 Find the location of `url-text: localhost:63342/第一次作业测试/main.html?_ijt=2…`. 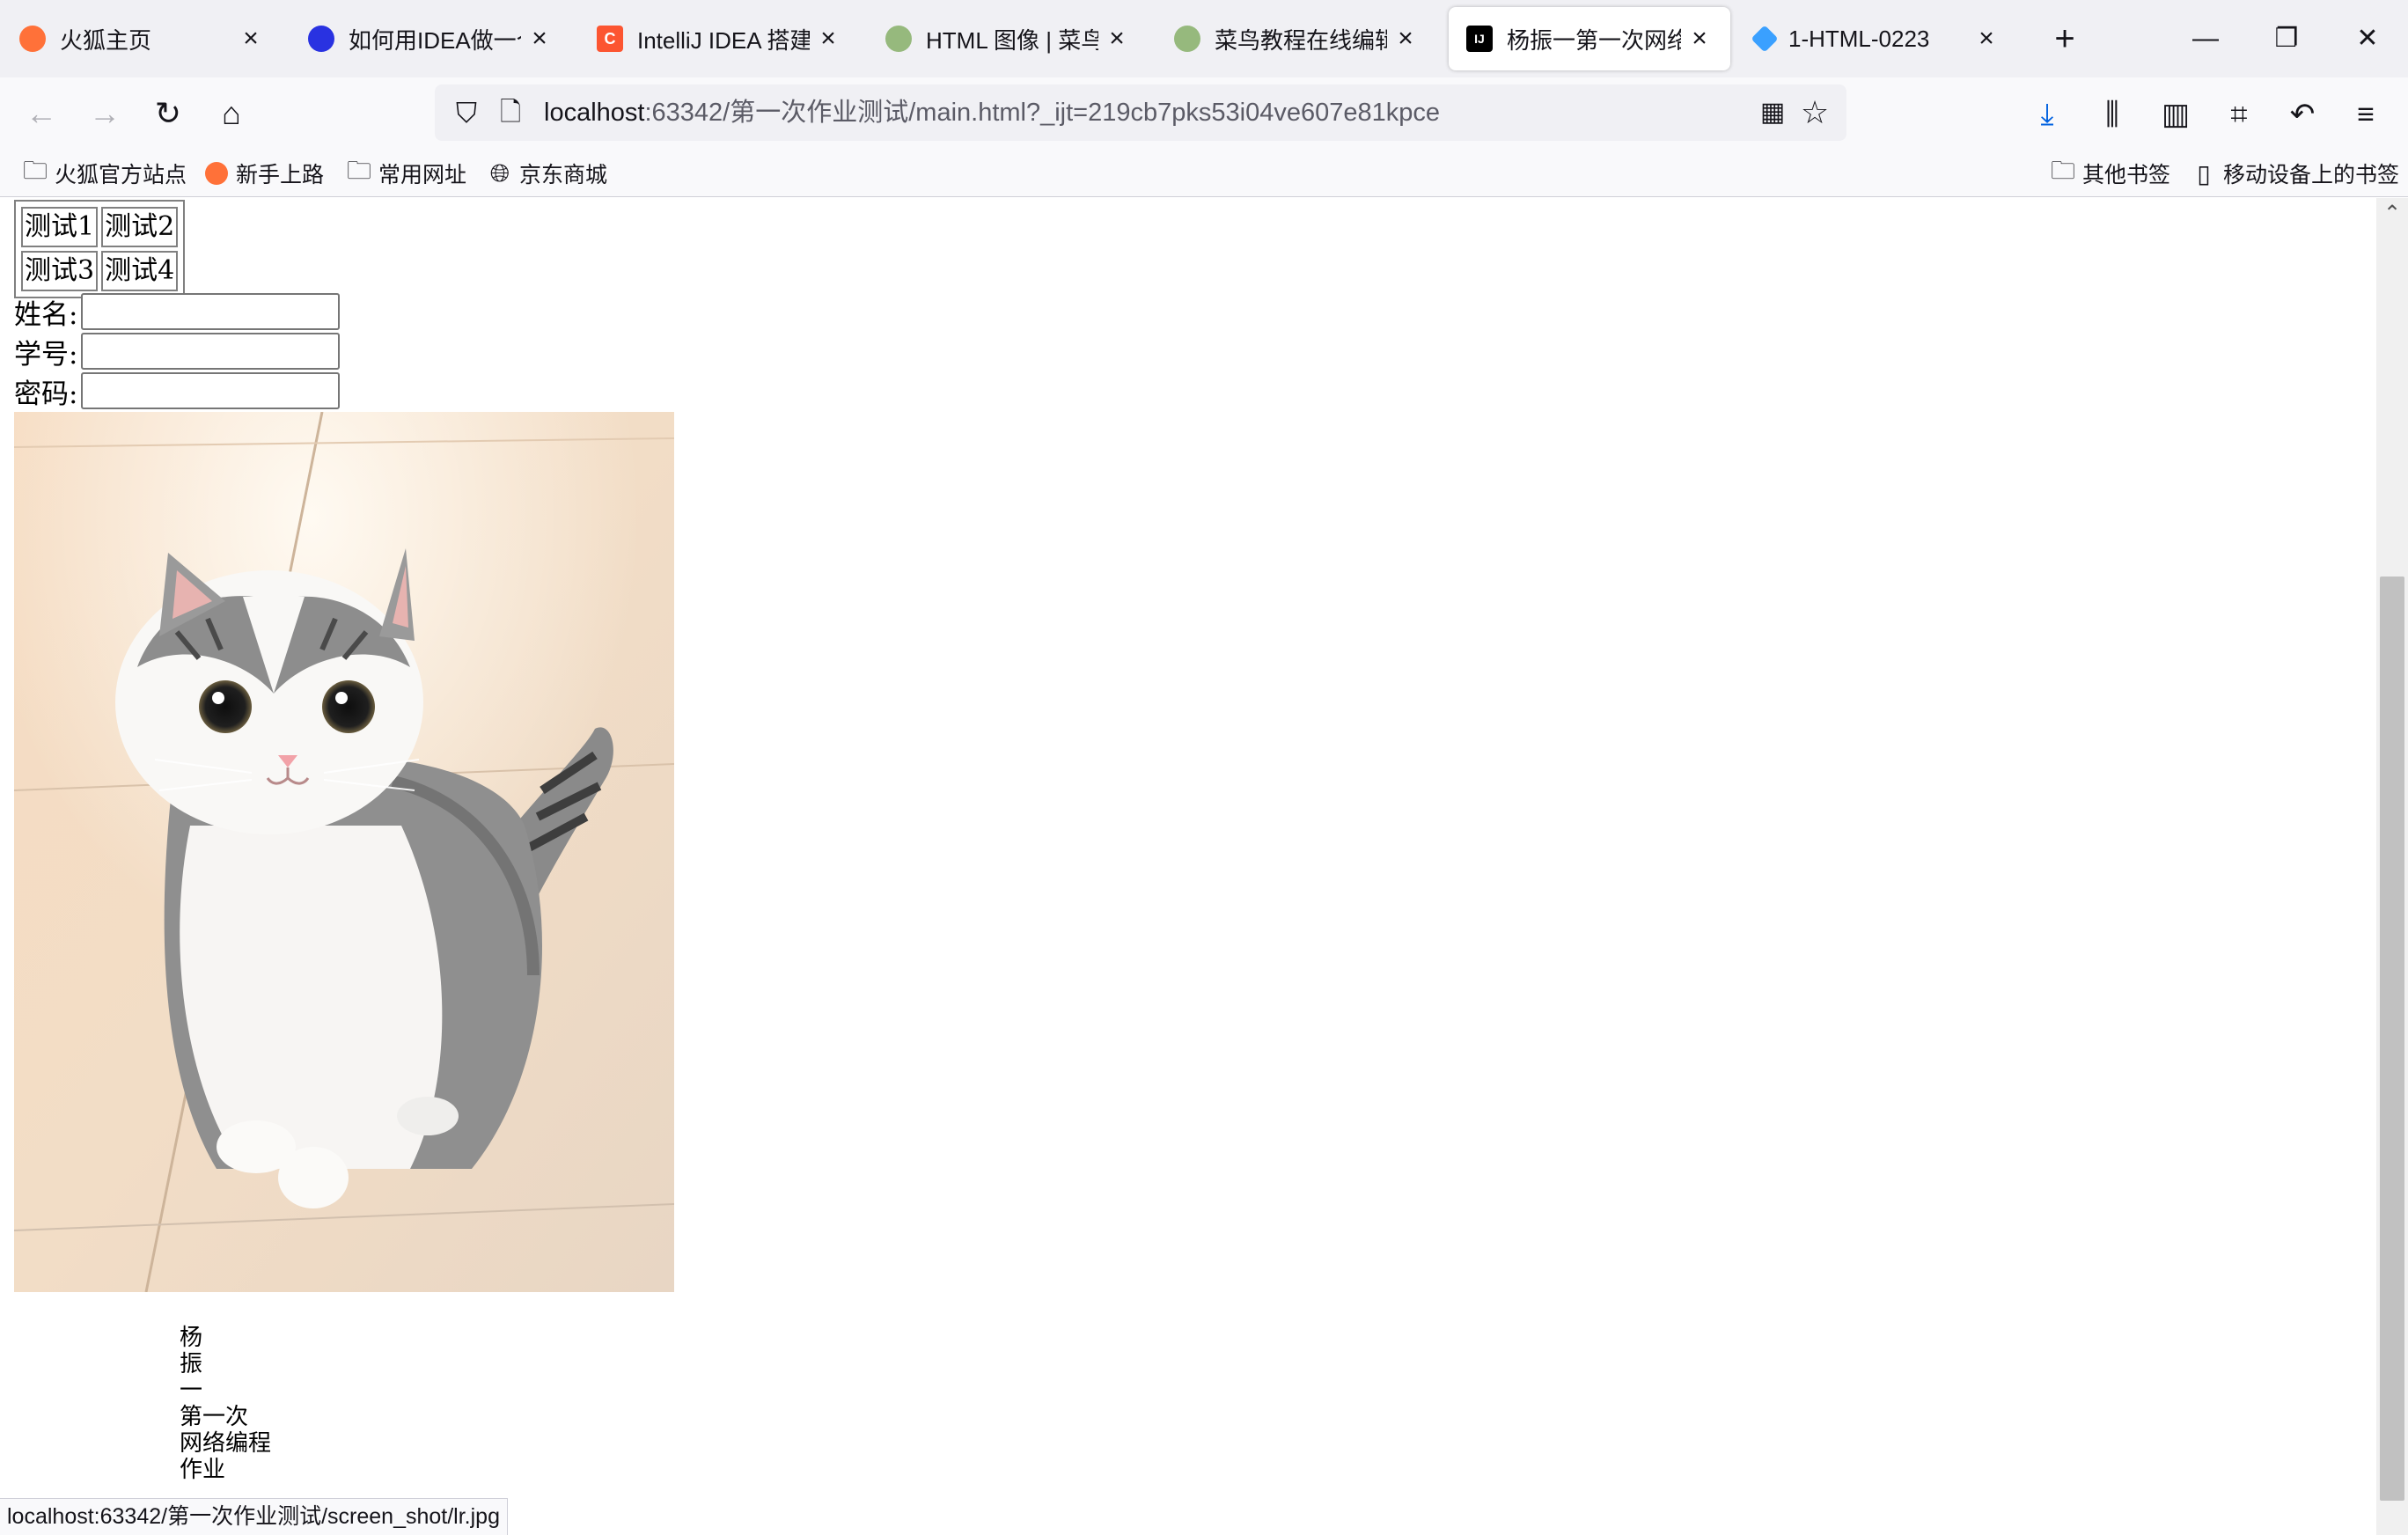

url-text: localhost:63342/第一次作业测试/main.html?_ijt=2… is located at coordinates (992, 112).